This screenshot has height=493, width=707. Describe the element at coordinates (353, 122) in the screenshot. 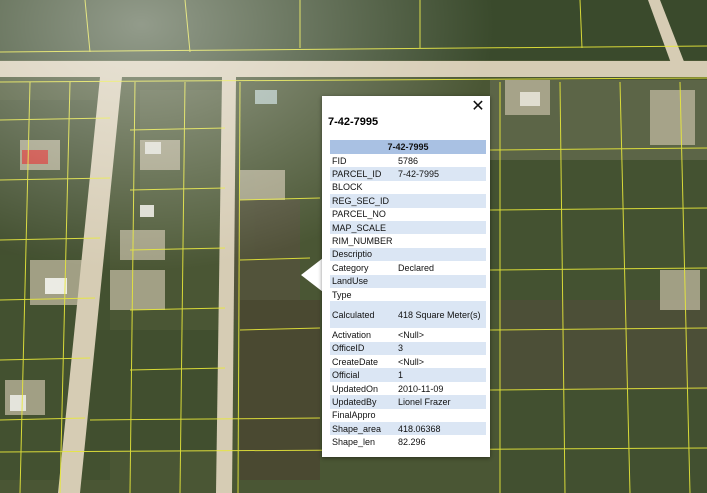

I see `popup-title: 7-42-7995` at that location.